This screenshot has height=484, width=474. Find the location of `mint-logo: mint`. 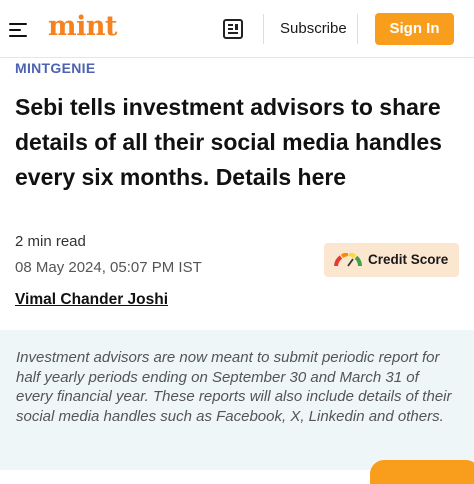

mint-logo: mint is located at coordinates (82, 26).